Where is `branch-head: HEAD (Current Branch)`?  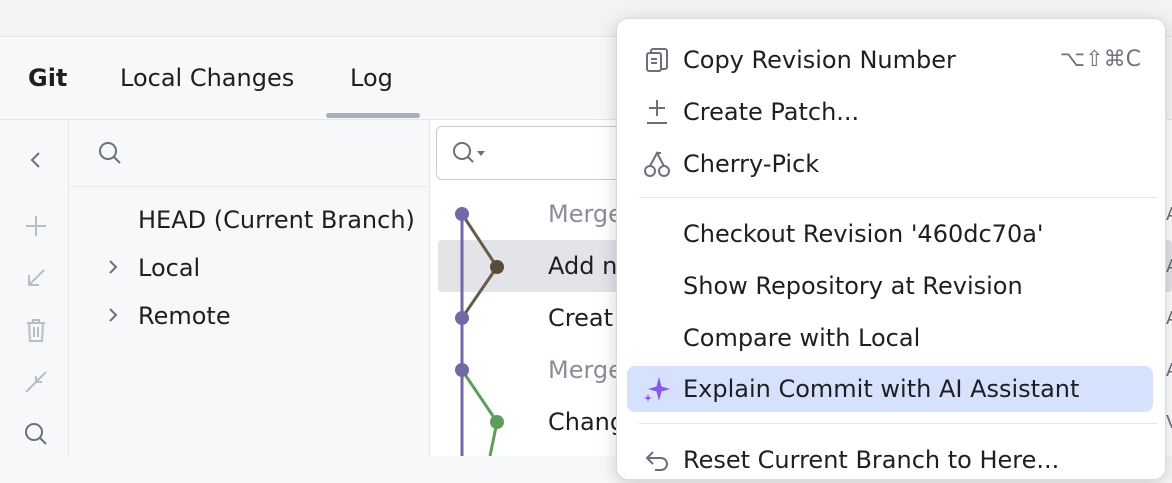 branch-head: HEAD (Current Branch) is located at coordinates (276, 220).